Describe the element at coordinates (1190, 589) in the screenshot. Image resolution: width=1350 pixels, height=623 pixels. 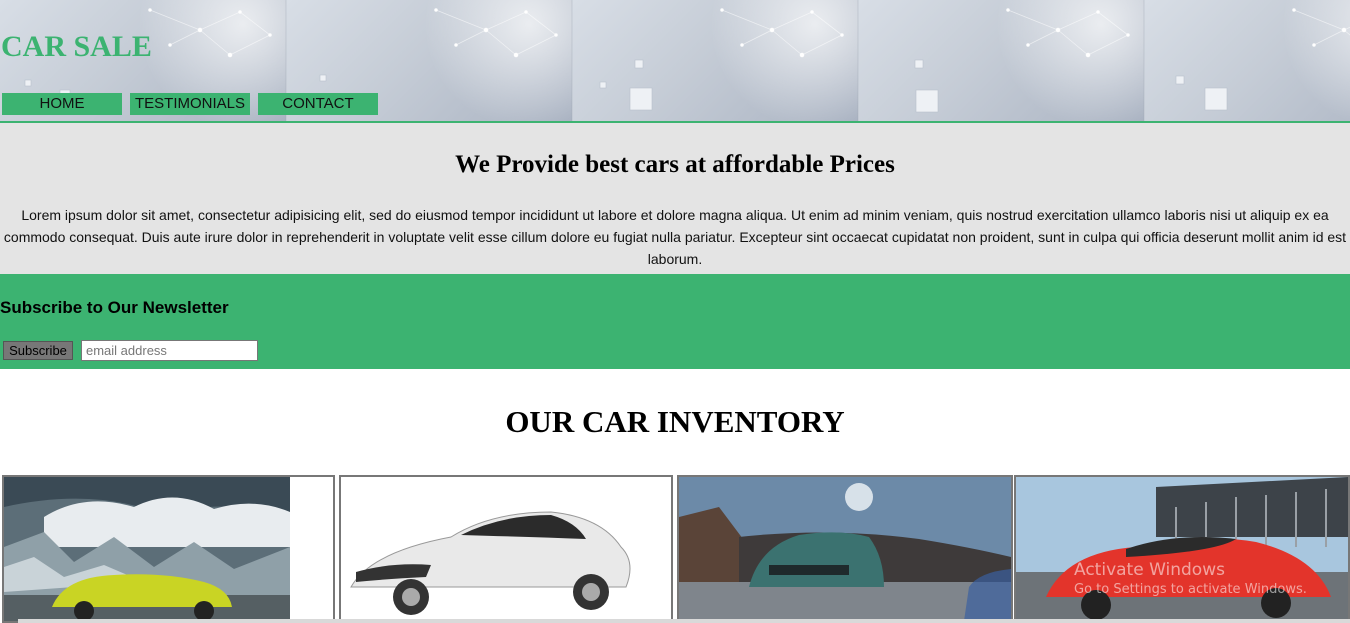
I see `watermark-subtitle: Go to Settings to activate Windows.` at that location.